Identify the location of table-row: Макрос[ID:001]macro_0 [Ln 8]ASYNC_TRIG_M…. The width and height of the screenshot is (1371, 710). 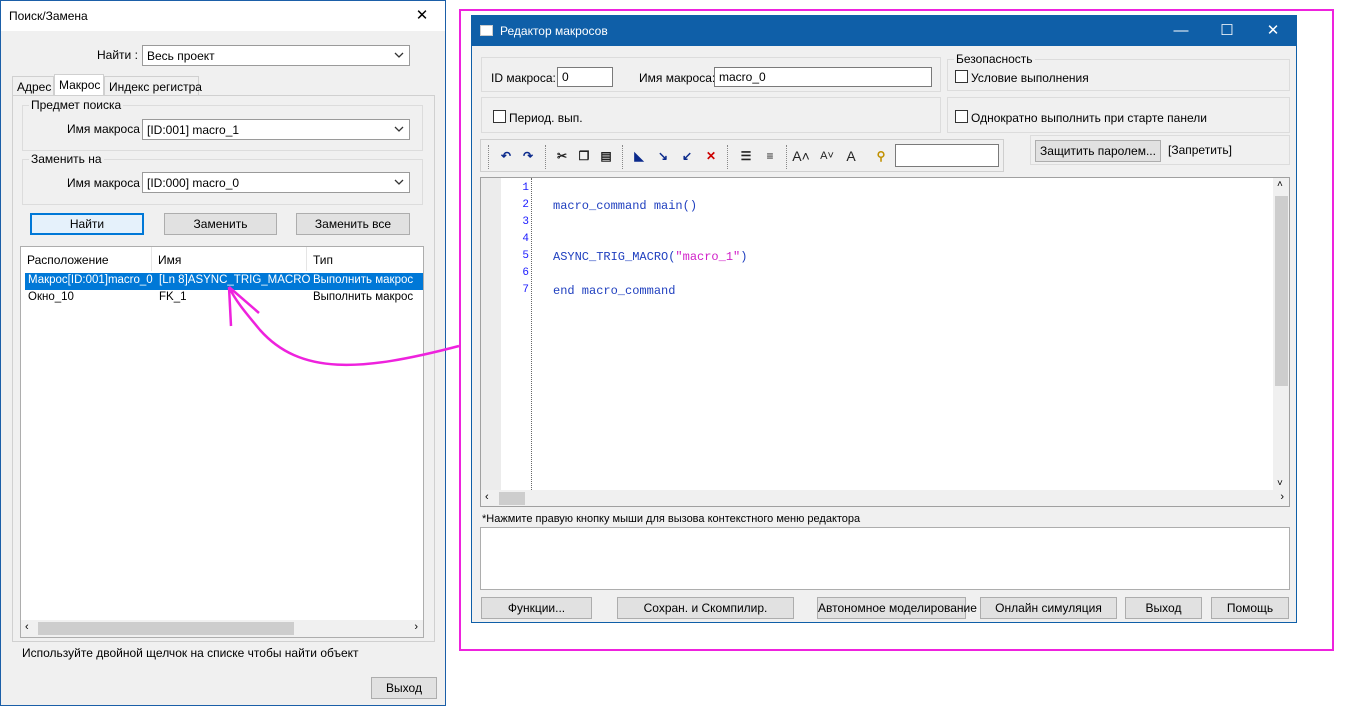
(224, 281).